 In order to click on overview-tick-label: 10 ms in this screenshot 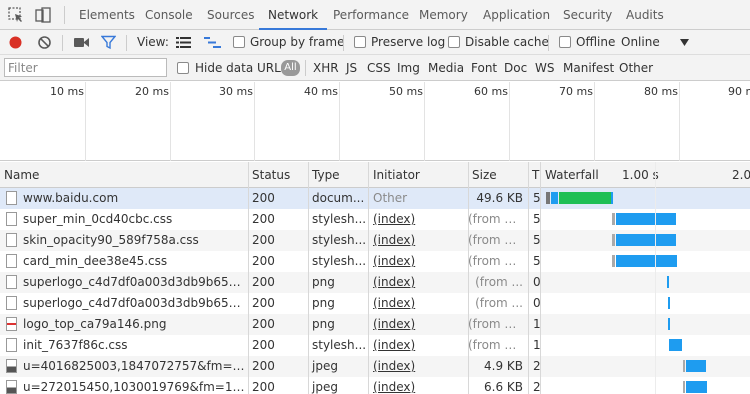, I will do `click(67, 91)`.